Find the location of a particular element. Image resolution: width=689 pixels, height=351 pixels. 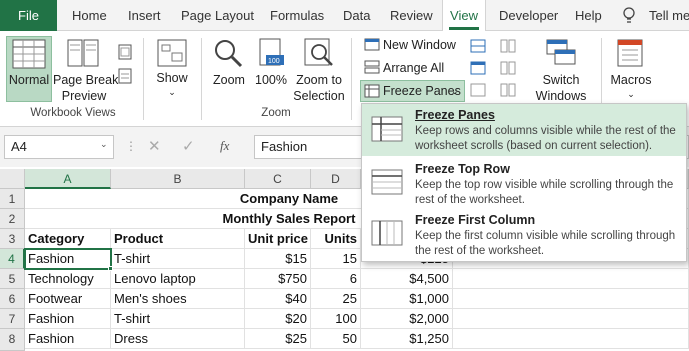

insert-function-icon: fx is located at coordinates (224, 146).